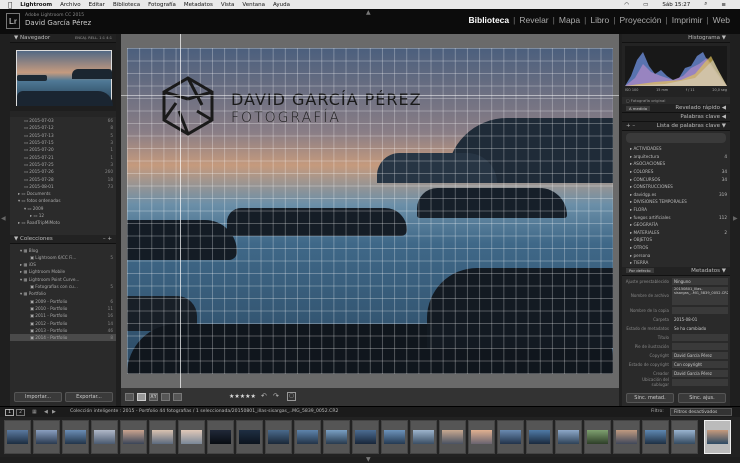  I want to click on folder-item: ▭ 2015-07-12 8, so click(63, 127).